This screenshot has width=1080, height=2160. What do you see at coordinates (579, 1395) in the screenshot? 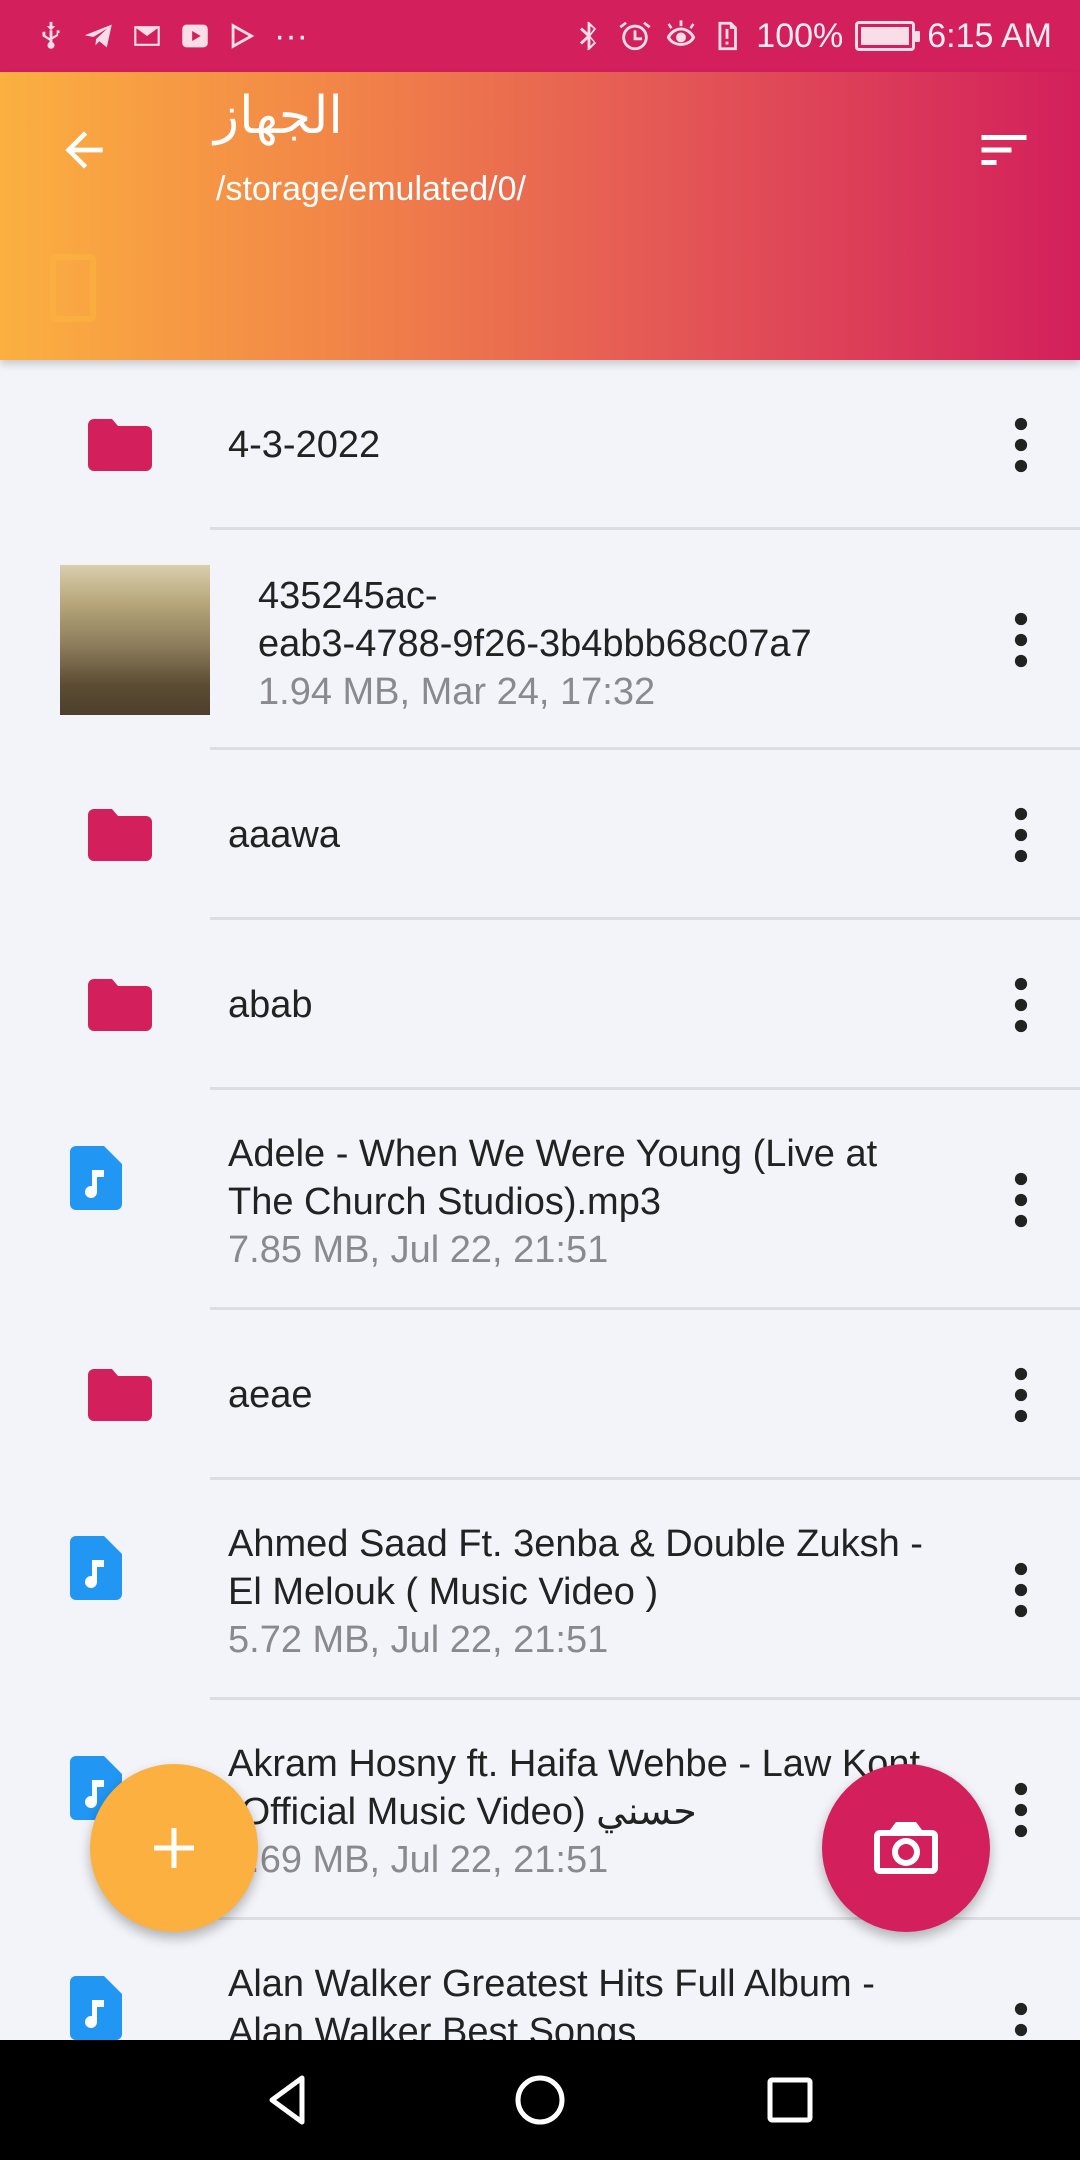
I see `file-info: aeae` at bounding box center [579, 1395].